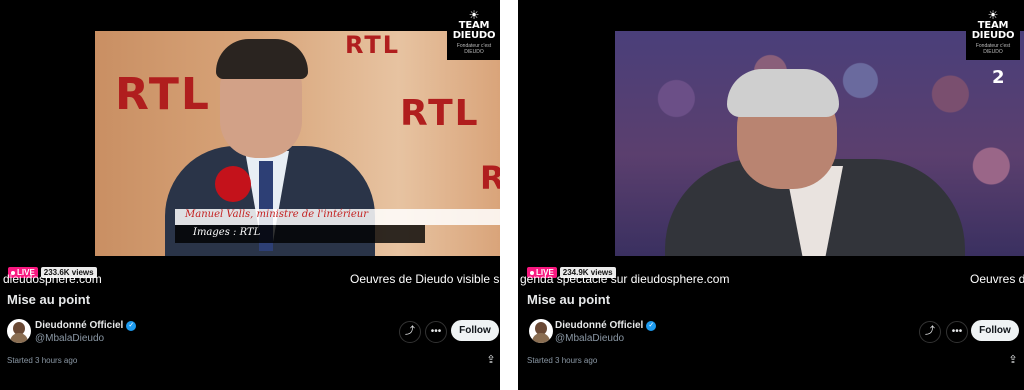 The width and height of the screenshot is (1024, 390). What do you see at coordinates (998, 77) in the screenshot?
I see `channel-logo: 2` at bounding box center [998, 77].